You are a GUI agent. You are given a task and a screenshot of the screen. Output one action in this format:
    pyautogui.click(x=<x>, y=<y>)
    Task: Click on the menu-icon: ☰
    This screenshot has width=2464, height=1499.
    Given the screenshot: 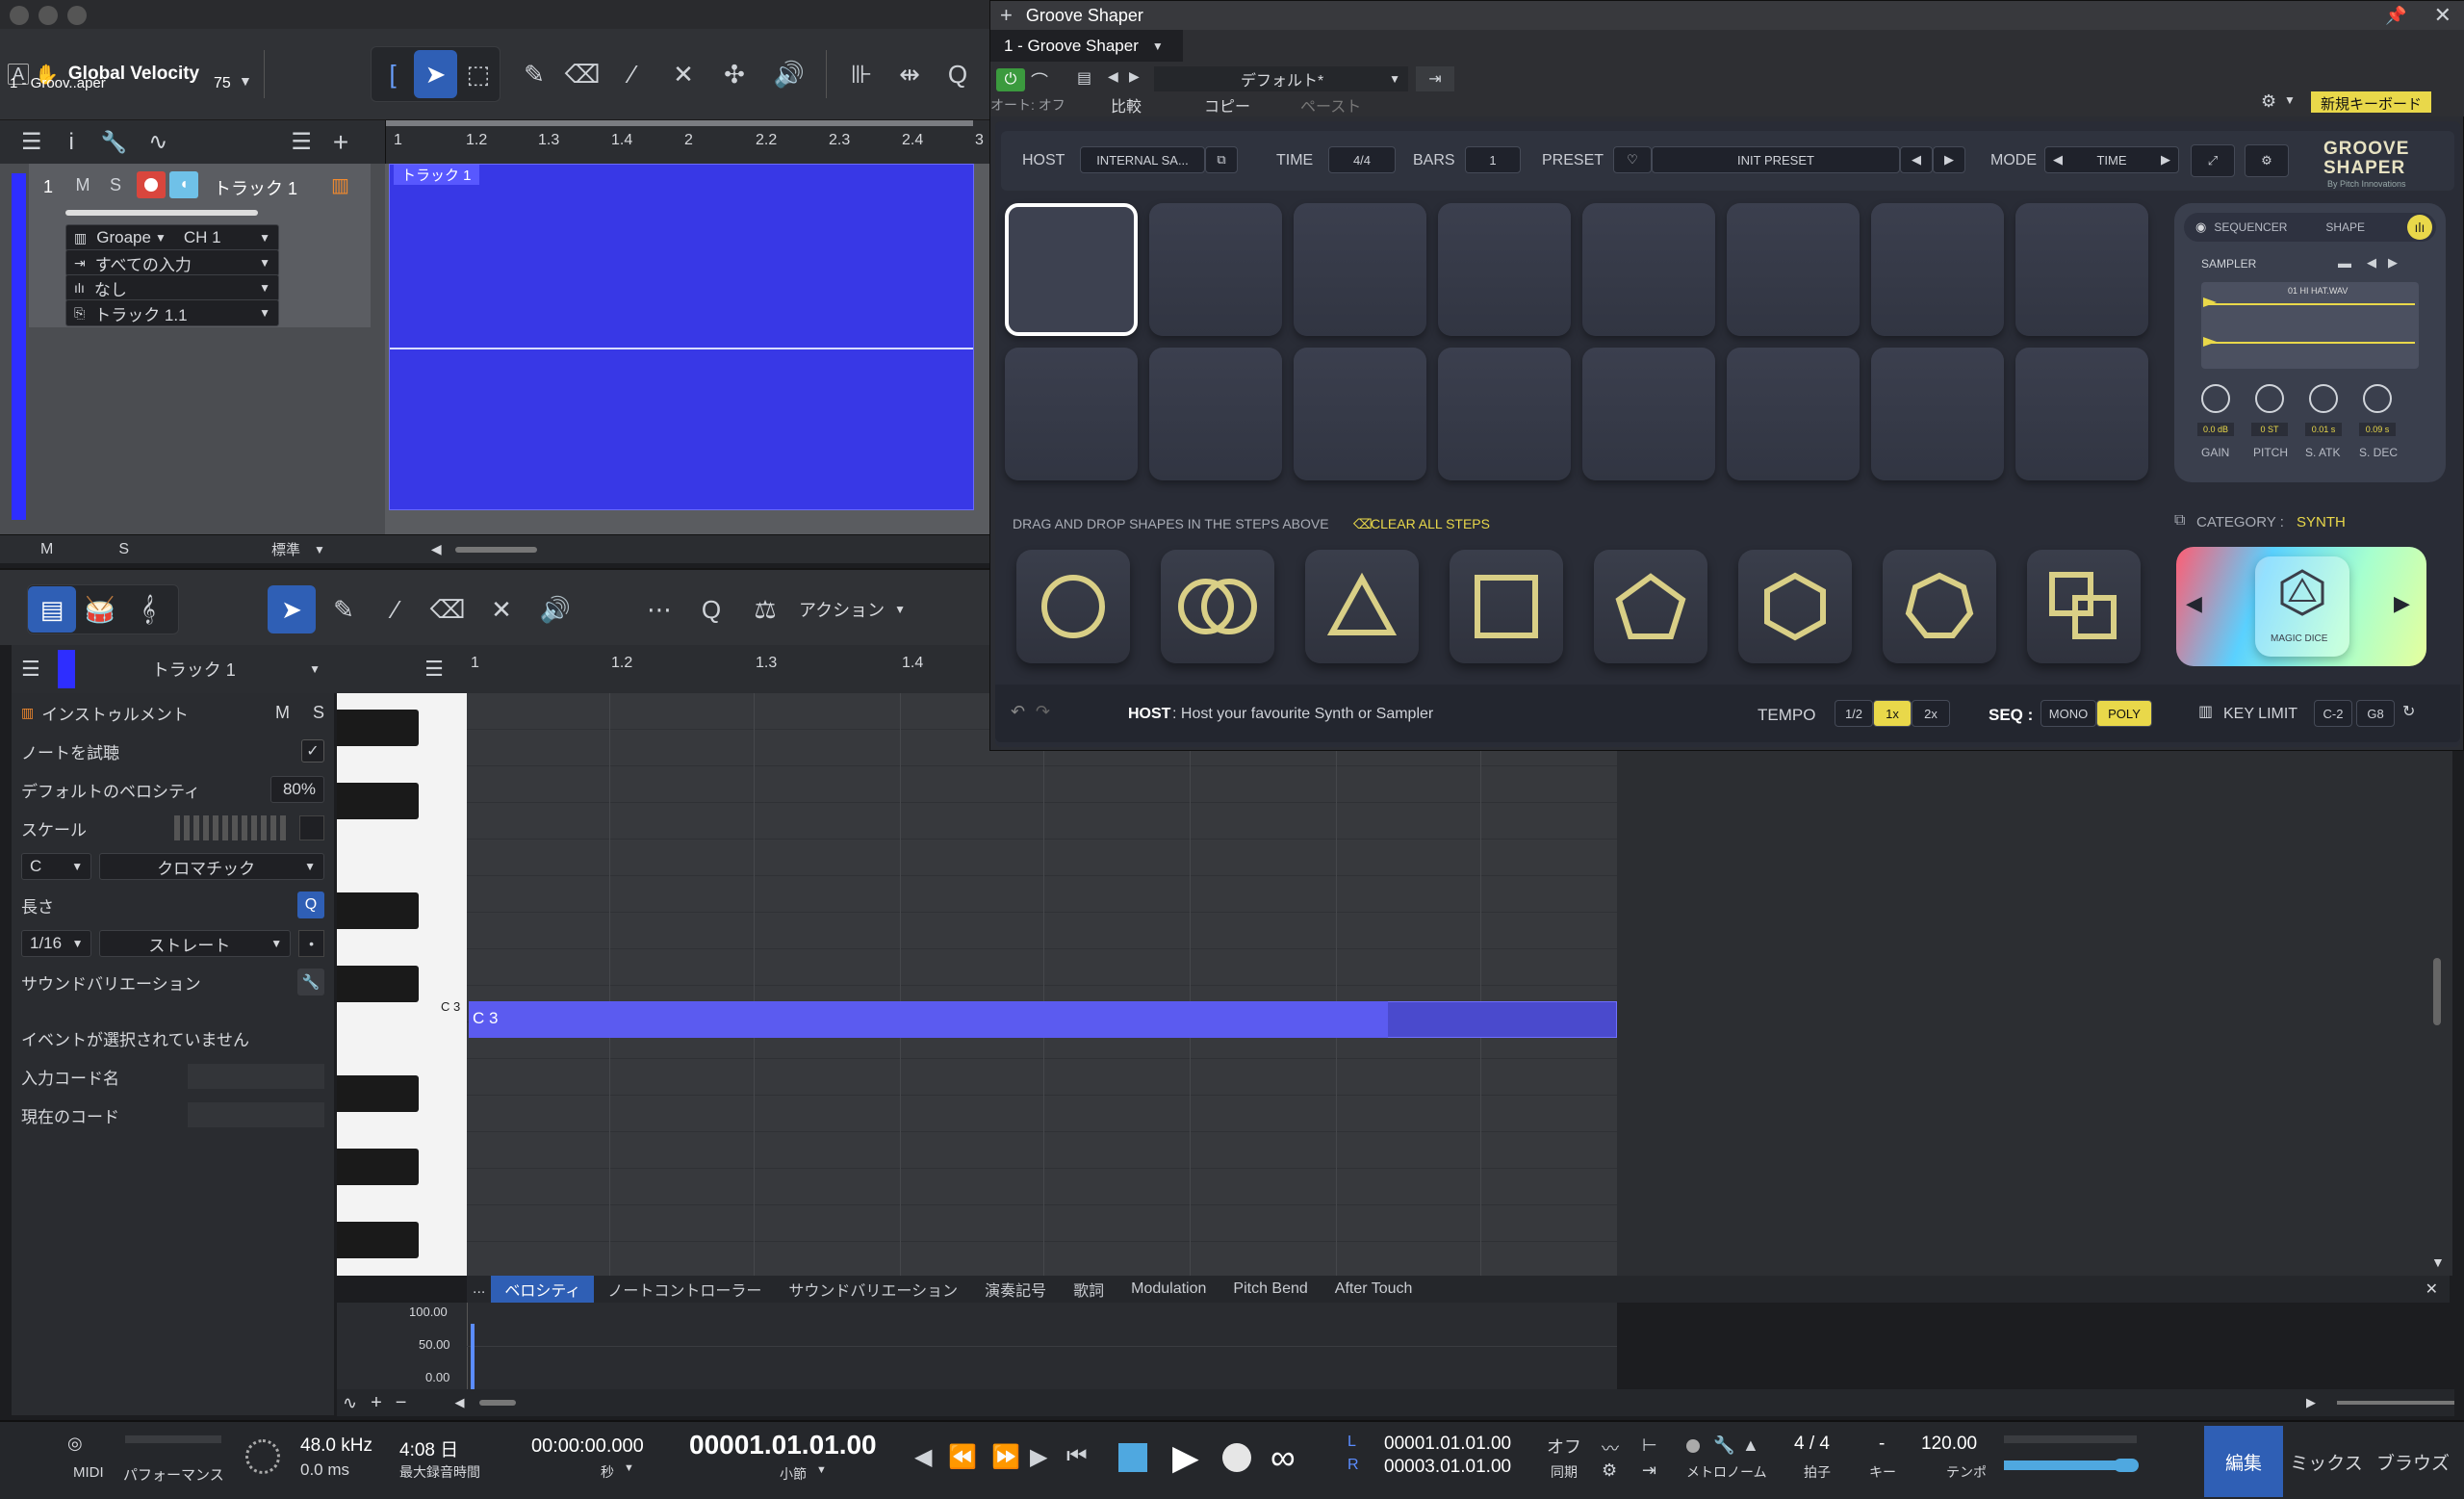 What is the action you would take?
    pyautogui.click(x=31, y=142)
    